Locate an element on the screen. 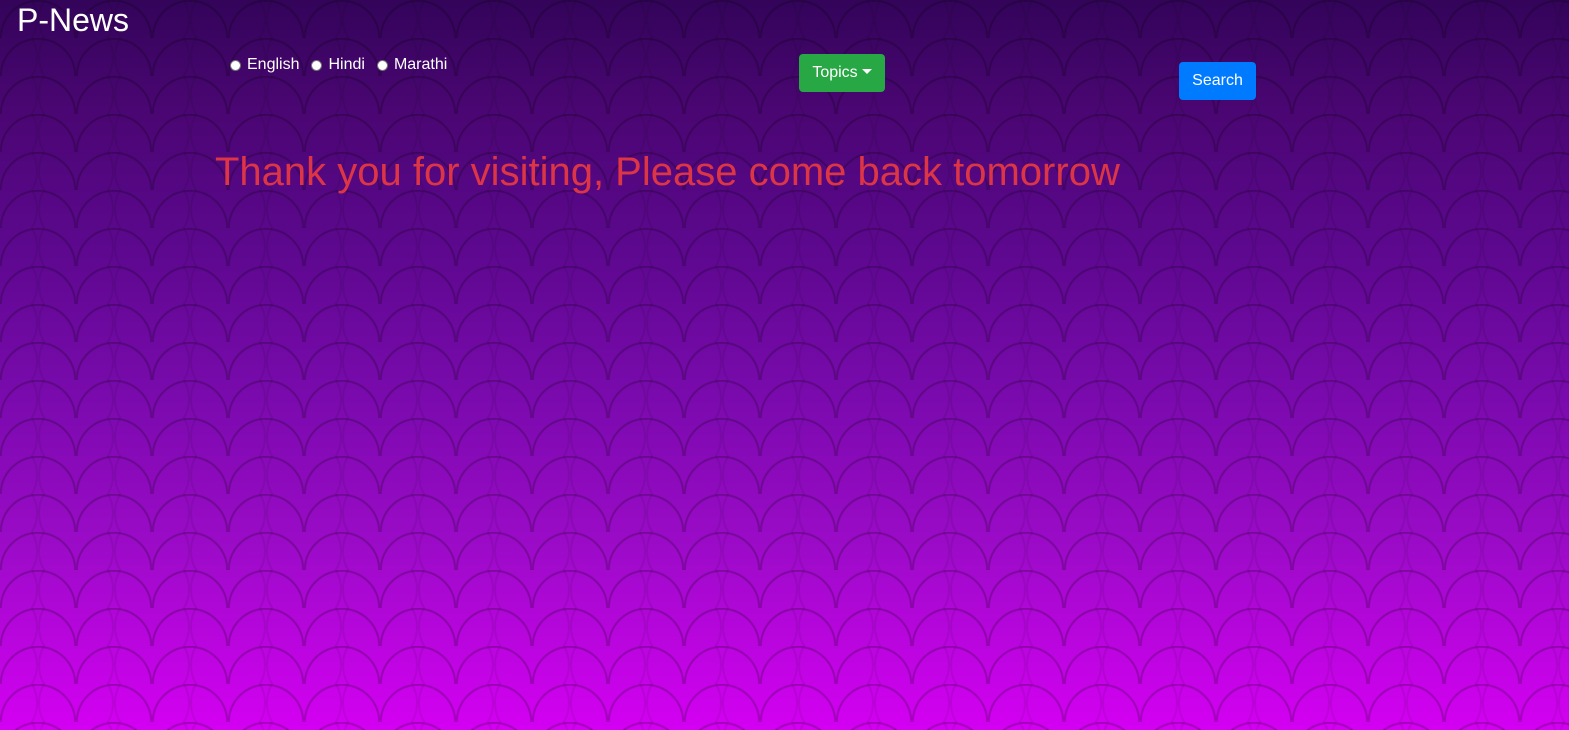 This screenshot has height=730, width=1569. search-button: Search is located at coordinates (1217, 81).